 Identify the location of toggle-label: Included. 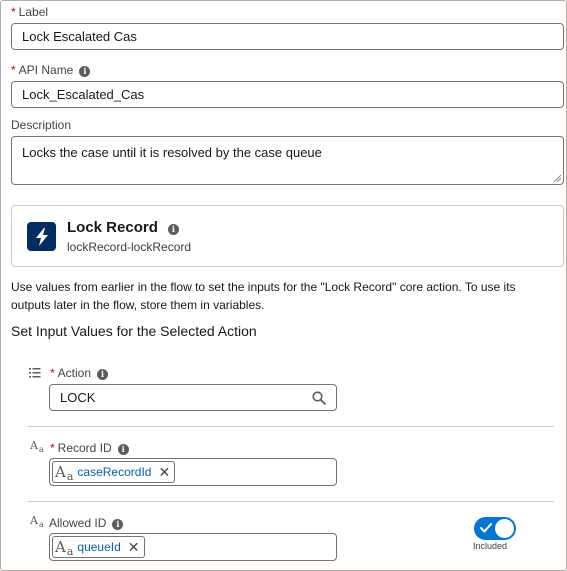
(490, 546).